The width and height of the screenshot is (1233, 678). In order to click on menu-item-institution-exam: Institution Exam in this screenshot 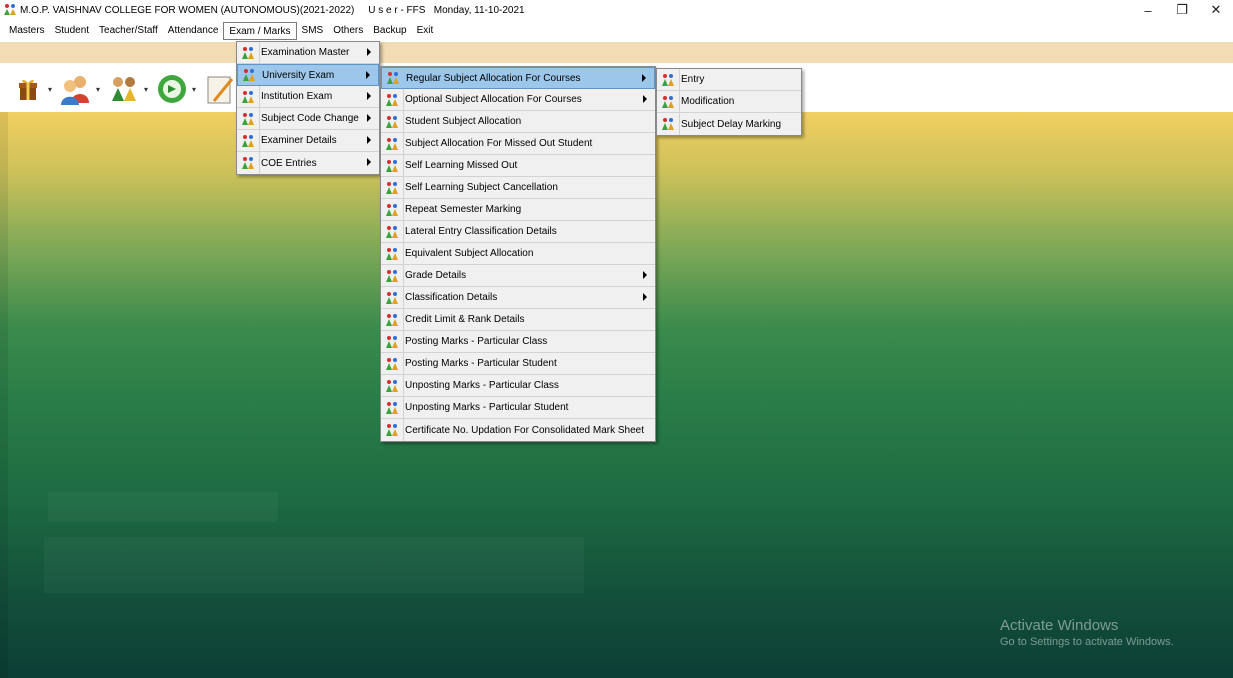, I will do `click(308, 97)`.